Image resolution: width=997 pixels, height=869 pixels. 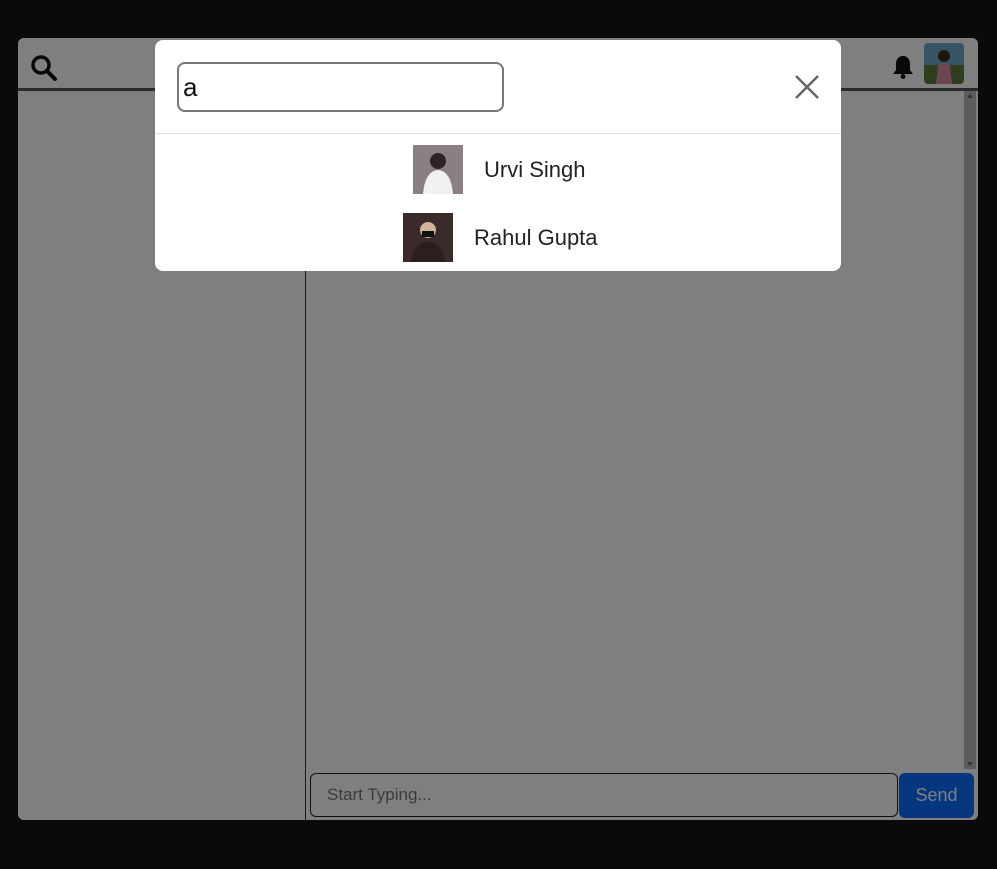 I want to click on search-result-item: Urvi Singh, so click(x=499, y=169).